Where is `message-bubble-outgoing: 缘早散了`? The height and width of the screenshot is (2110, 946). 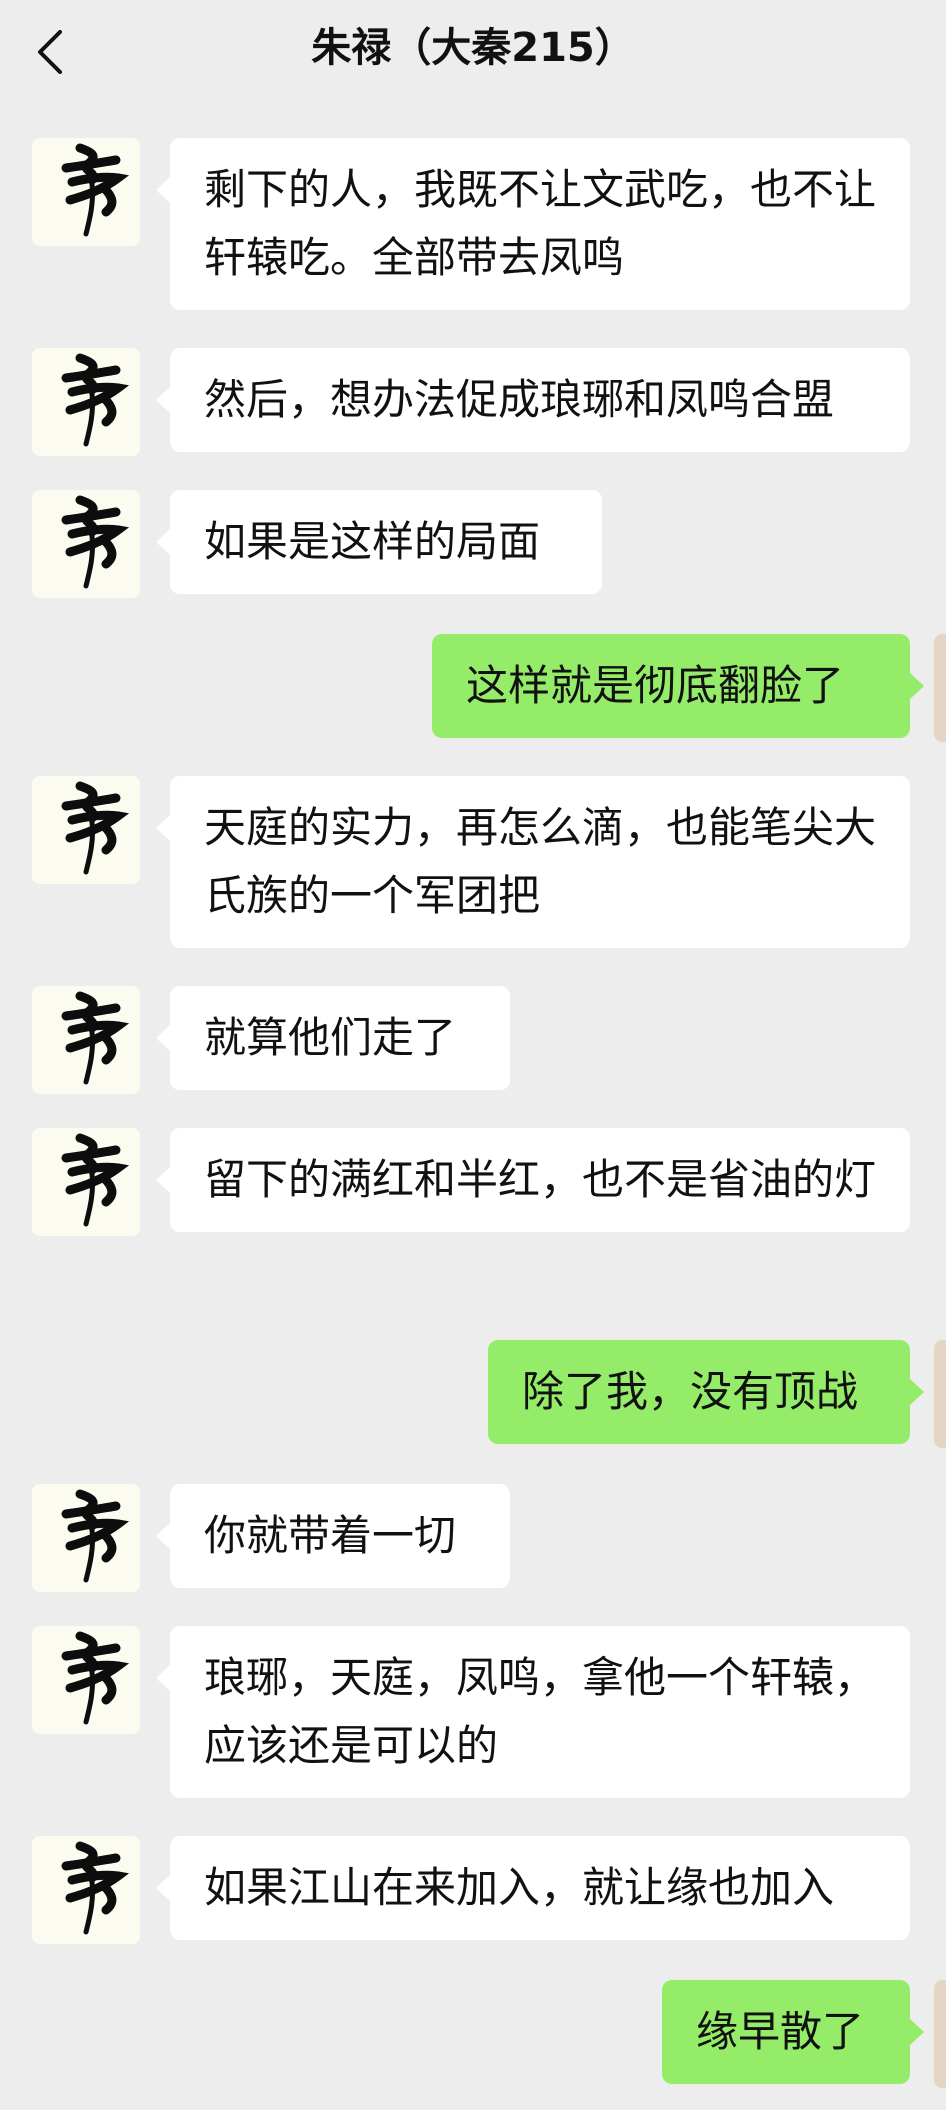 message-bubble-outgoing: 缘早散了 is located at coordinates (793, 2032).